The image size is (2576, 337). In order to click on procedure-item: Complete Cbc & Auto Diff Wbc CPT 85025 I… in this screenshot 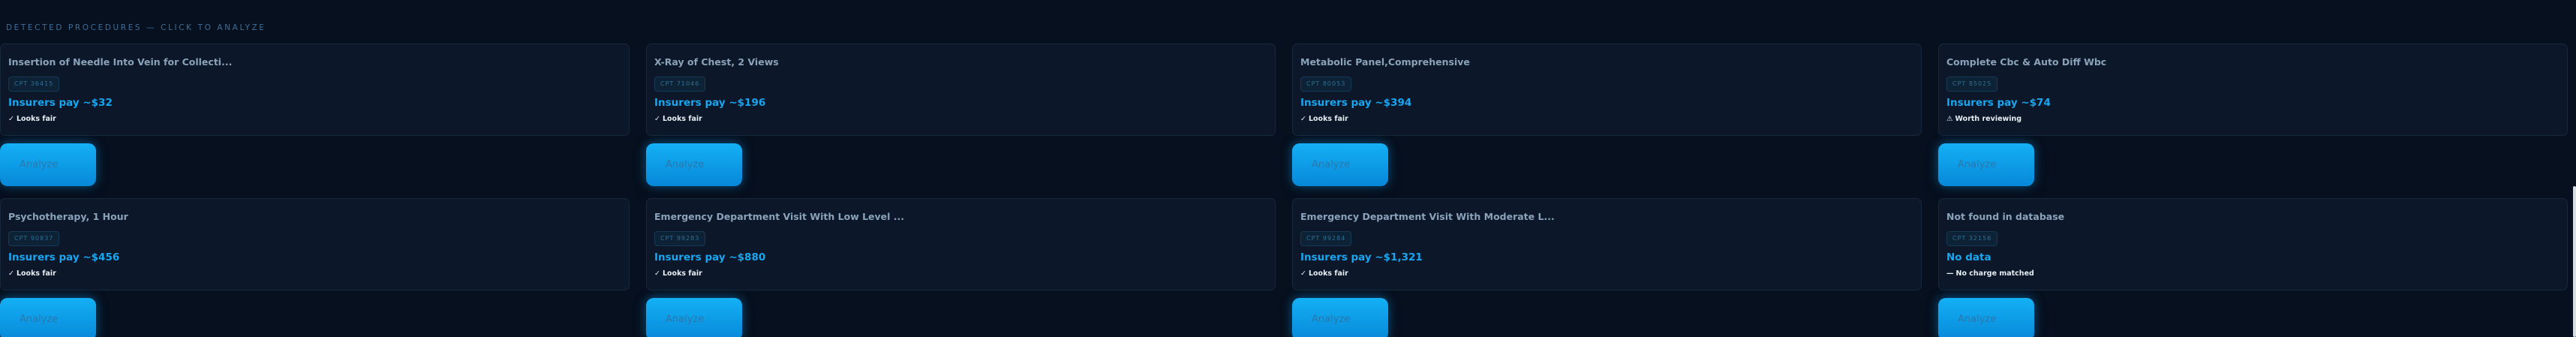, I will do `click(2253, 121)`.